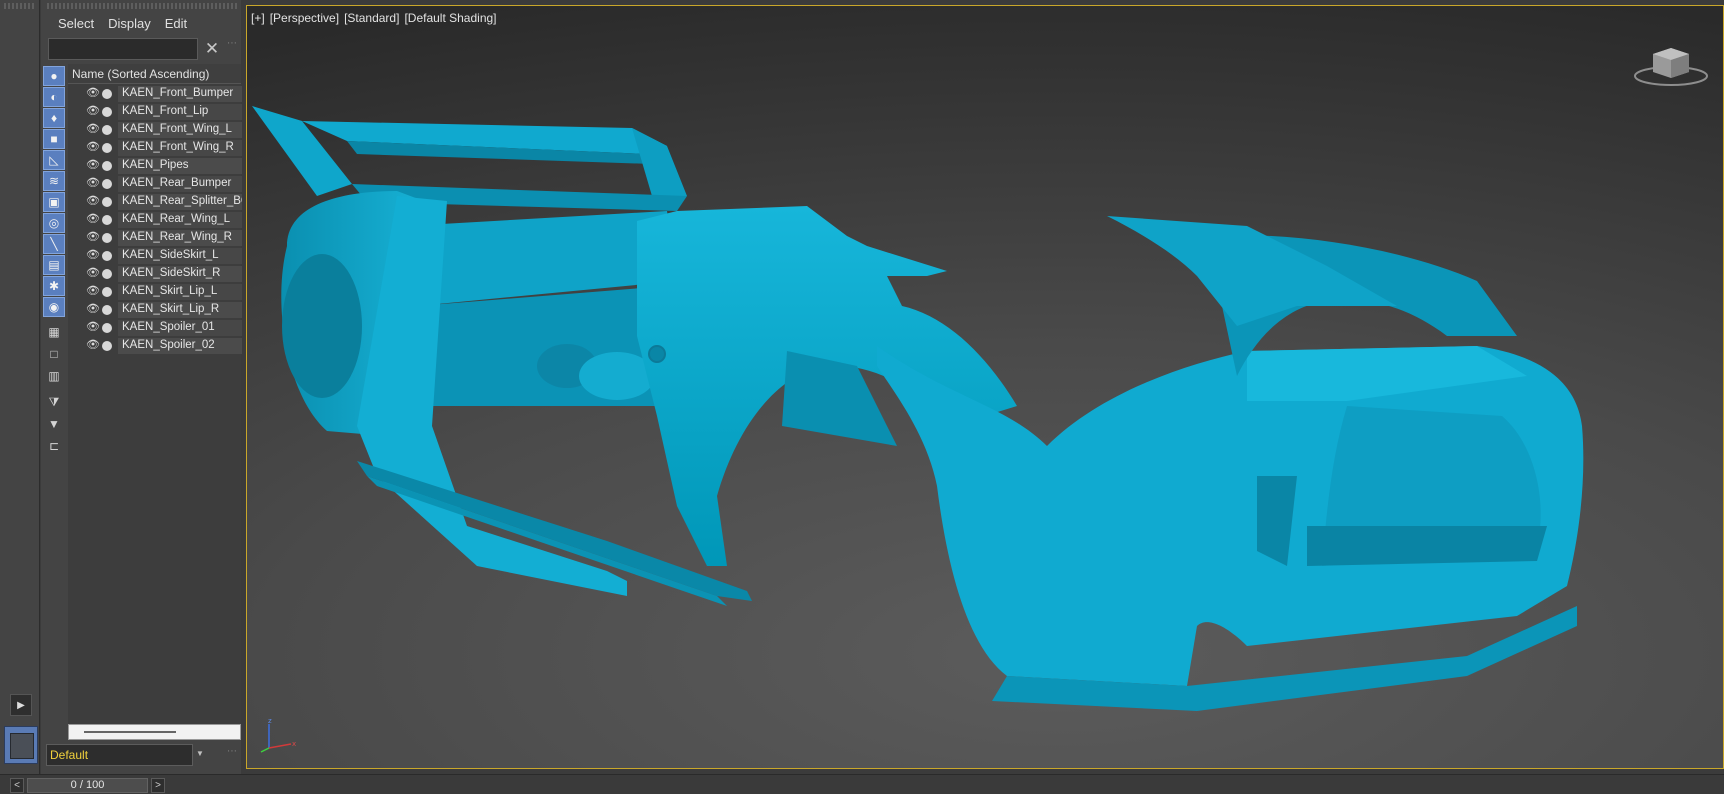 The width and height of the screenshot is (1724, 794). What do you see at coordinates (371, 18) in the screenshot?
I see `viewport-standard-menu: [Standard]` at bounding box center [371, 18].